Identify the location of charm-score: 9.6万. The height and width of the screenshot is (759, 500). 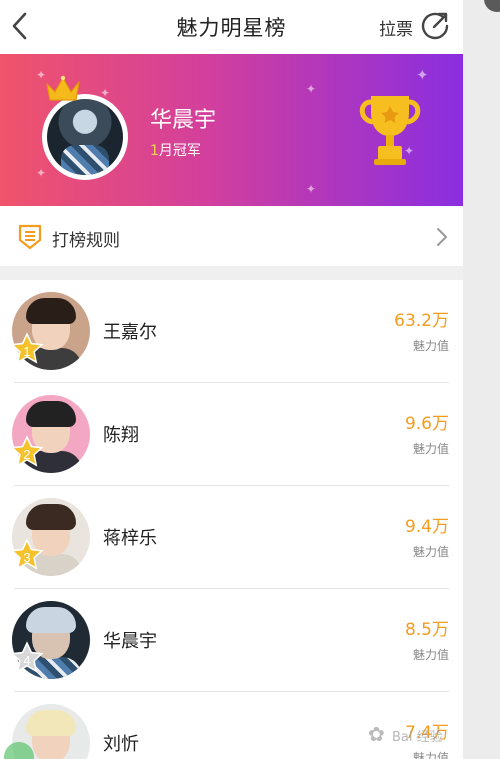
(426, 424).